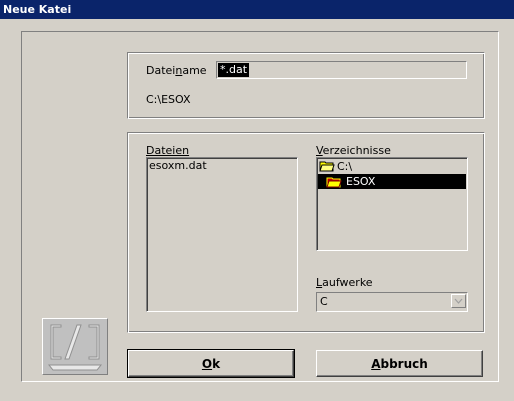 This screenshot has height=401, width=514. I want to click on cancel-button: Abbruch, so click(399, 363).